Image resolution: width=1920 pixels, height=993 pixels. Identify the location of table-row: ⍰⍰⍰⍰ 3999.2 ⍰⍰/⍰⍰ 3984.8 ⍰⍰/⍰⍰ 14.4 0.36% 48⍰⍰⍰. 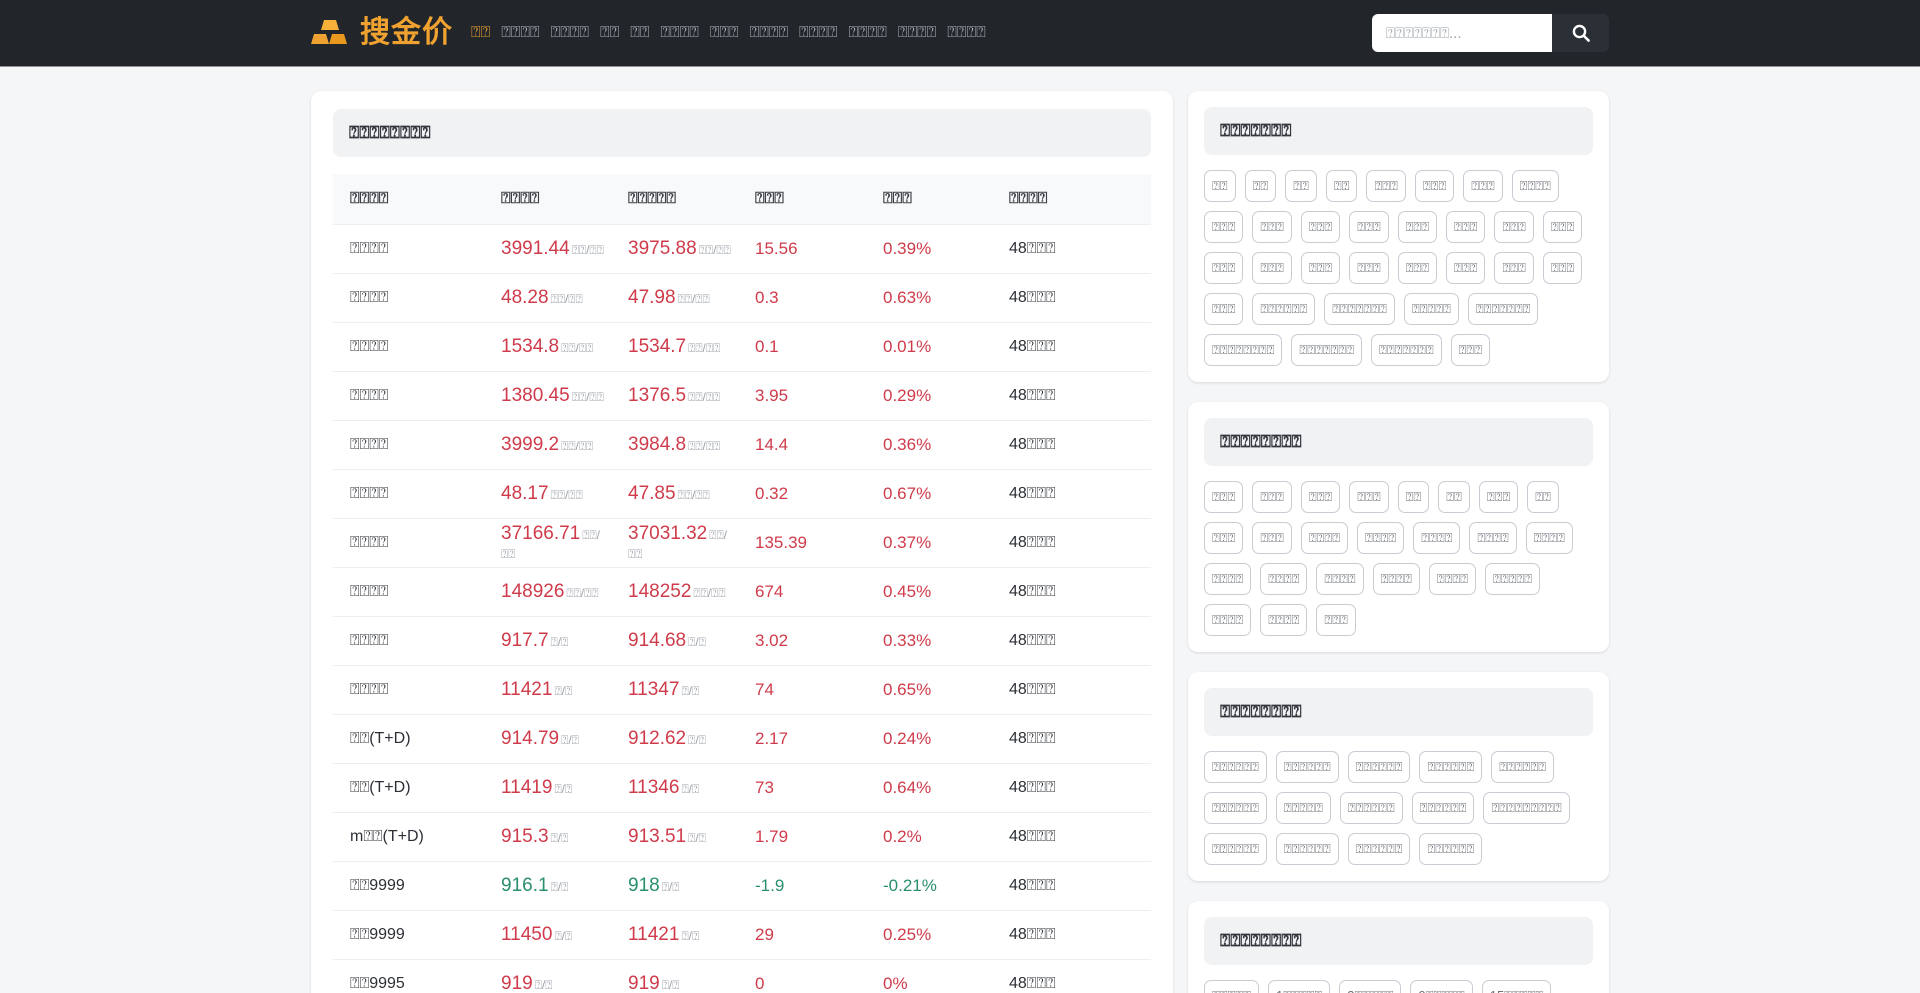
(742, 444).